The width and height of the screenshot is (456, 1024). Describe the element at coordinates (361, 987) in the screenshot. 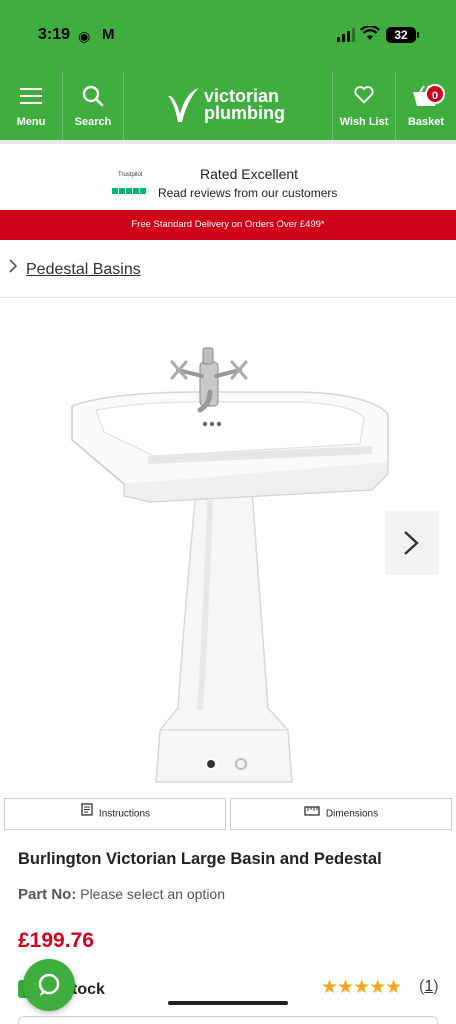

I see `rating-stars-icon: ★★★★★` at that location.